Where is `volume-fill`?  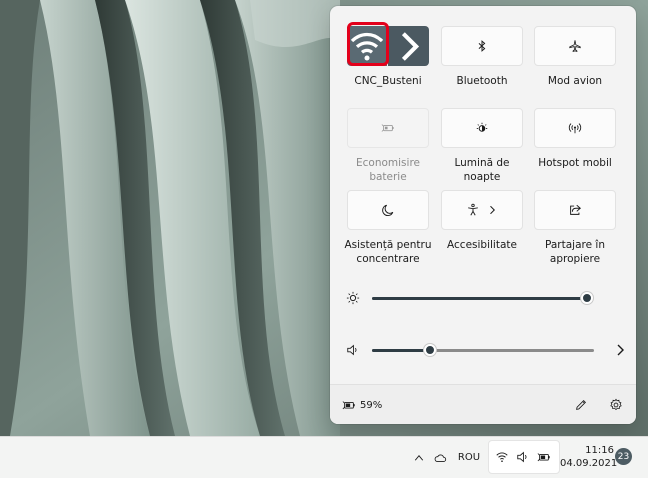
volume-fill is located at coordinates (401, 350).